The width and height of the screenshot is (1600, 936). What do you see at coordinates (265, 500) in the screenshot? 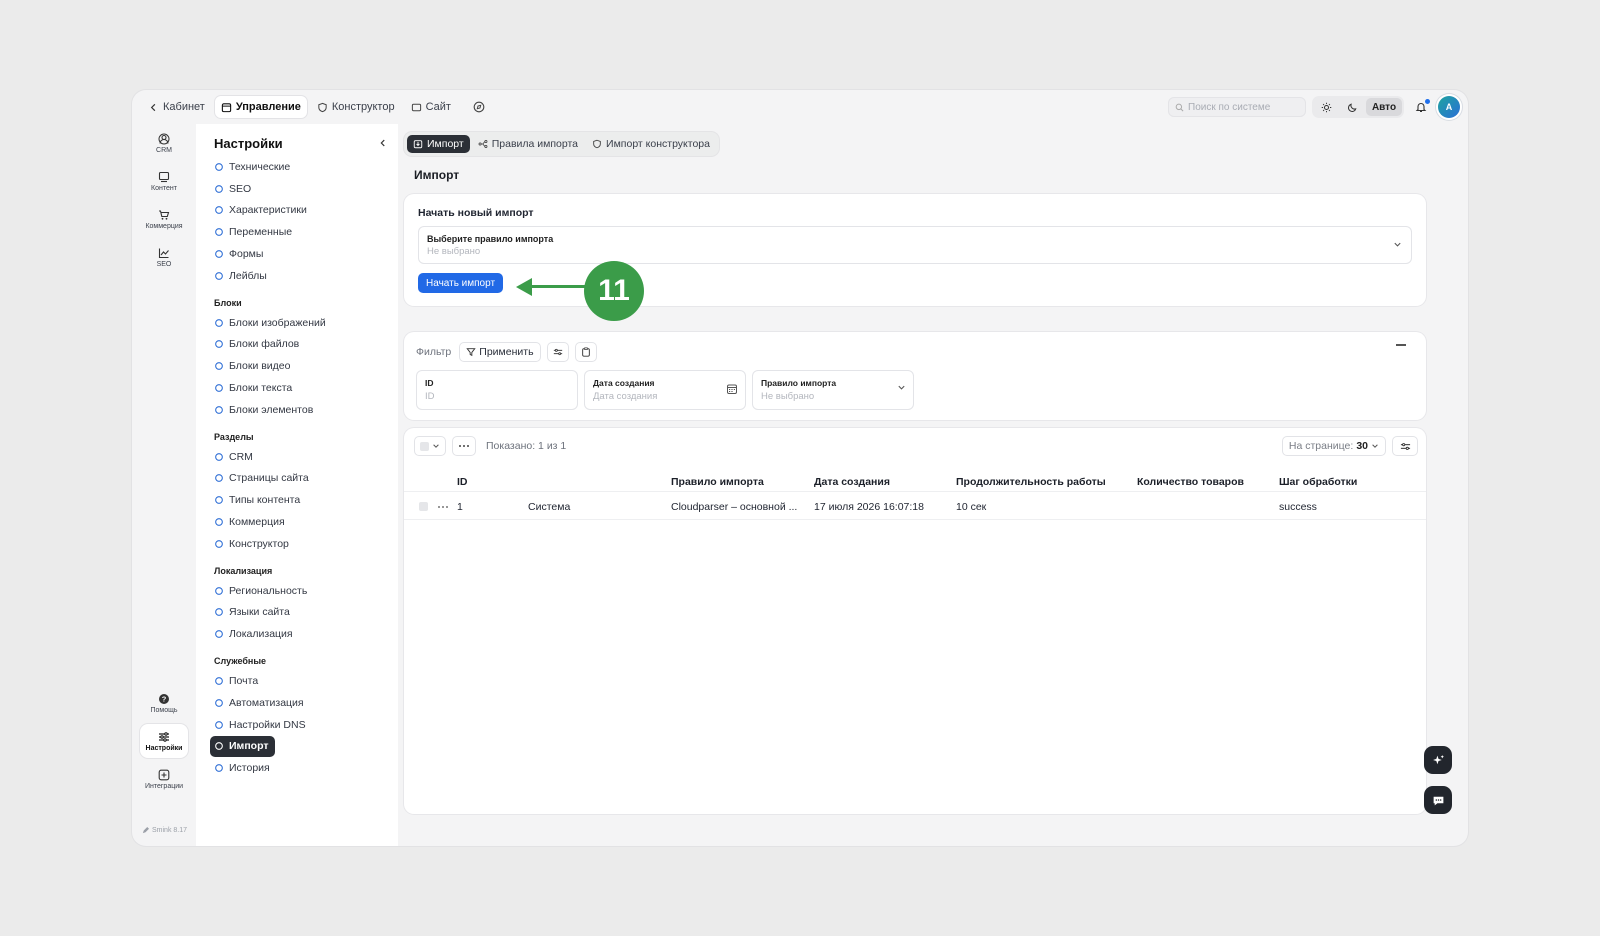
I see `nav-item-label: Типы контента` at bounding box center [265, 500].